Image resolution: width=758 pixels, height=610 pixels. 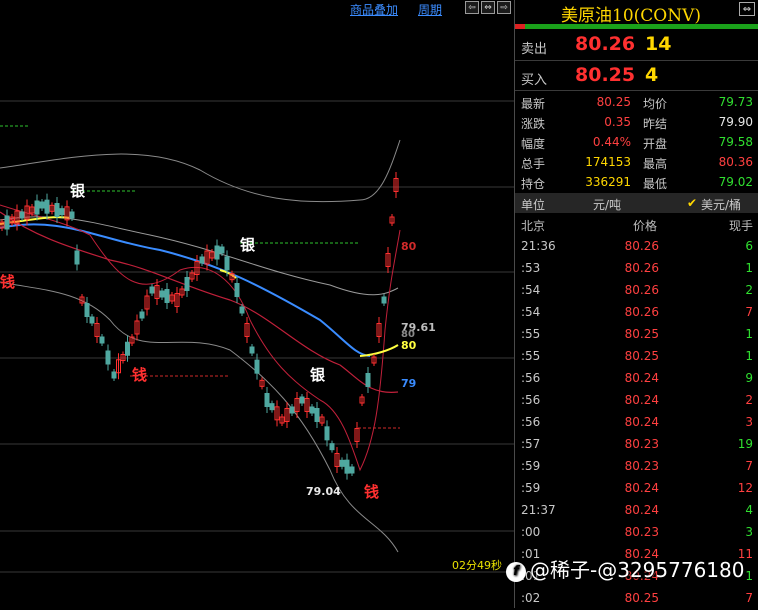 I want to click on trade-row: :59 80.23 7, so click(x=636, y=467).